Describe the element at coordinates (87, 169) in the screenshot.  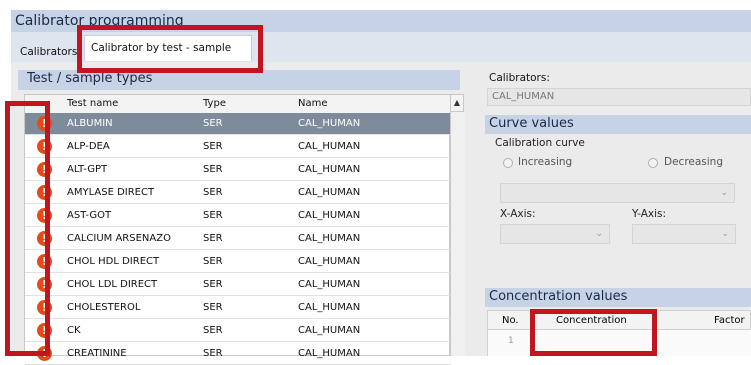
I see `cell-test-name: ALT-GPT` at that location.